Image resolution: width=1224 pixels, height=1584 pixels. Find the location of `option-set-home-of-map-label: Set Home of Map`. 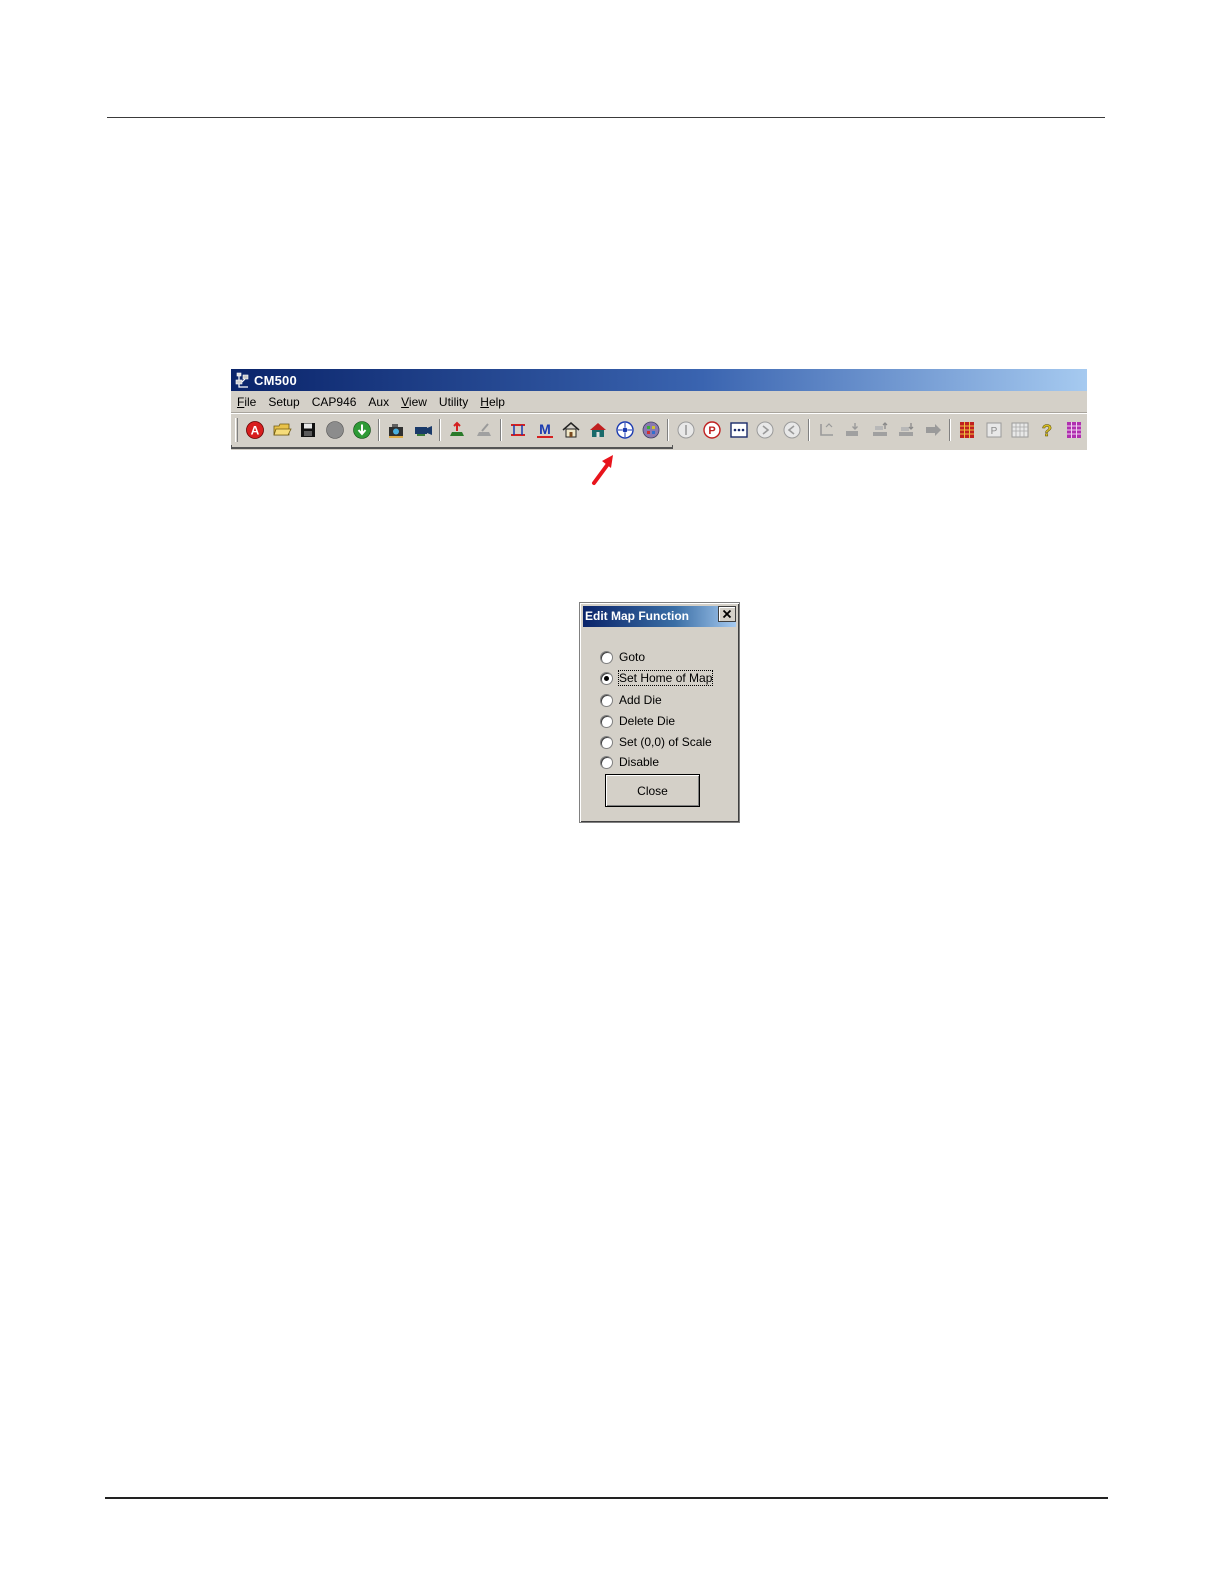

option-set-home-of-map-label: Set Home of Map is located at coordinates (665, 678).